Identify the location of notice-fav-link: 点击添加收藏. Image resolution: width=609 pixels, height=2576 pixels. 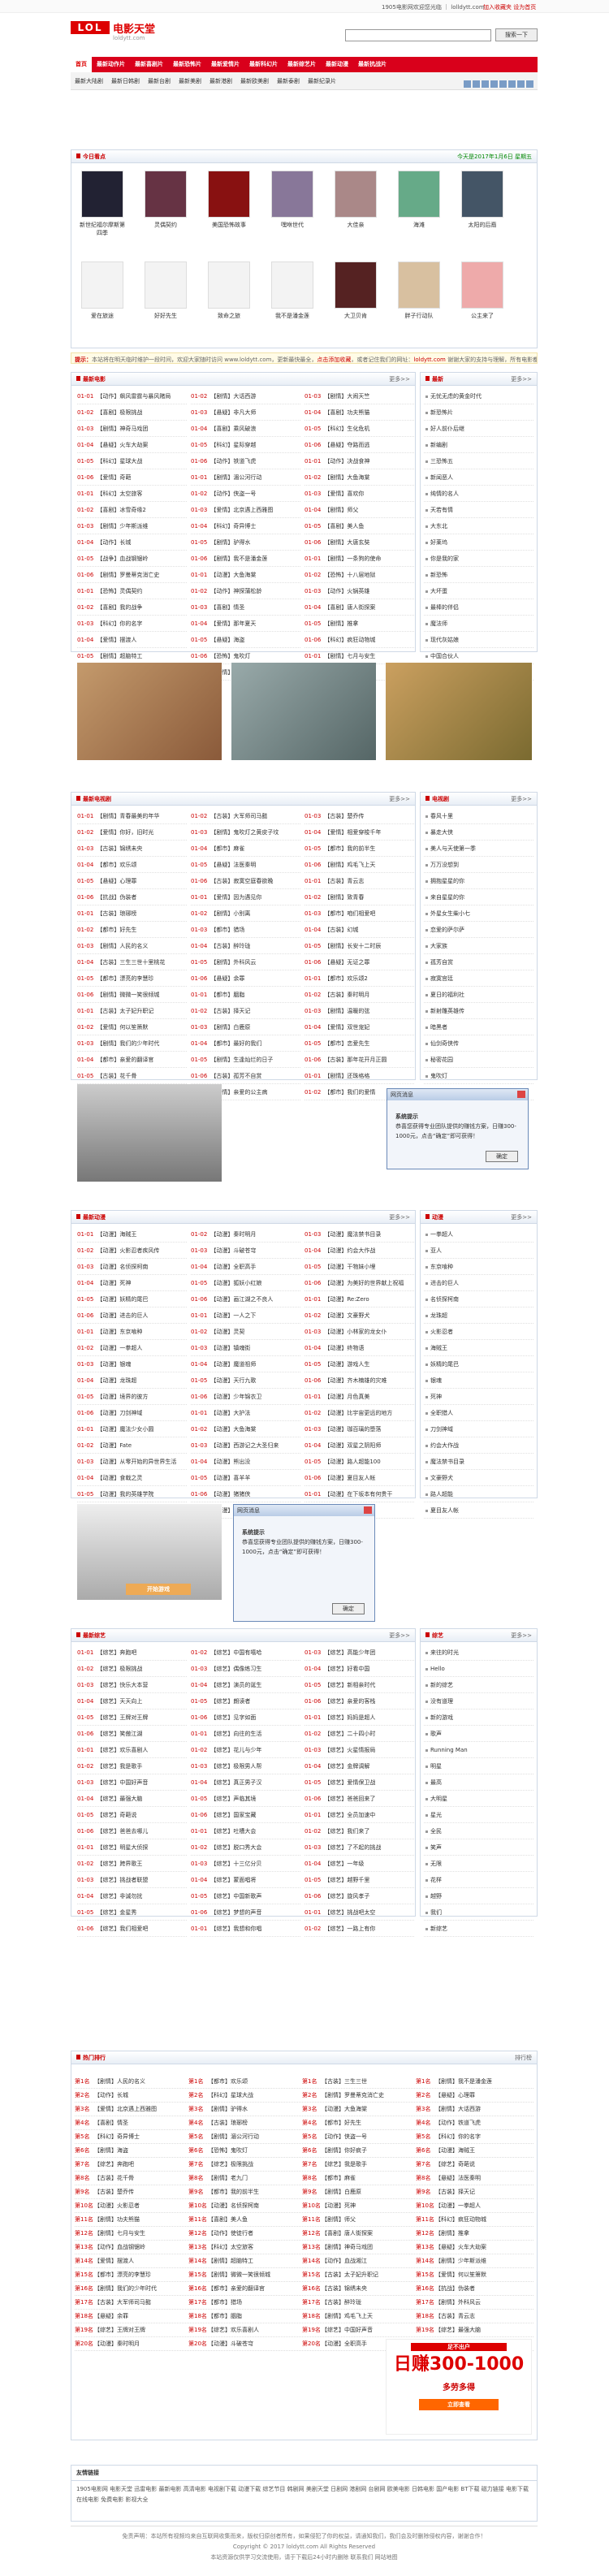
(334, 360).